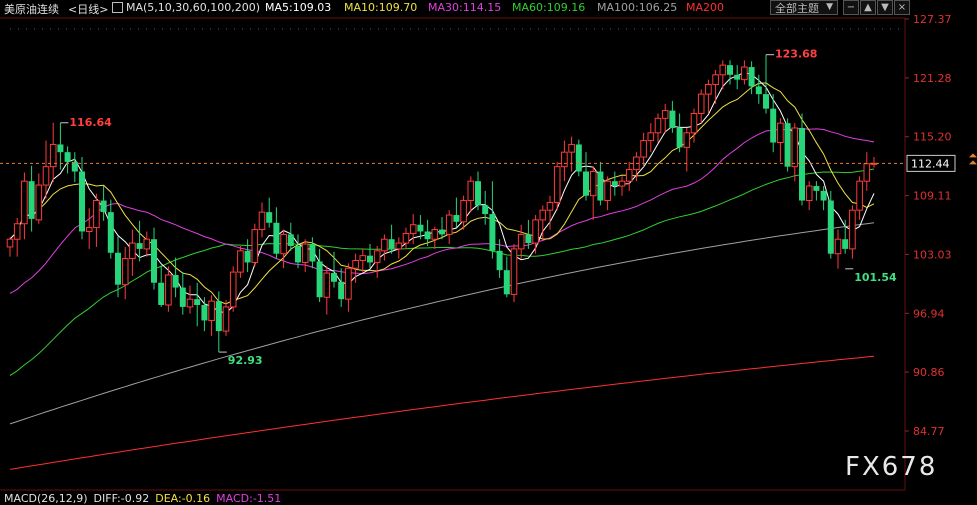 This screenshot has width=977, height=505. Describe the element at coordinates (929, 431) in the screenshot. I see `y-tick-label: 84.77` at that location.